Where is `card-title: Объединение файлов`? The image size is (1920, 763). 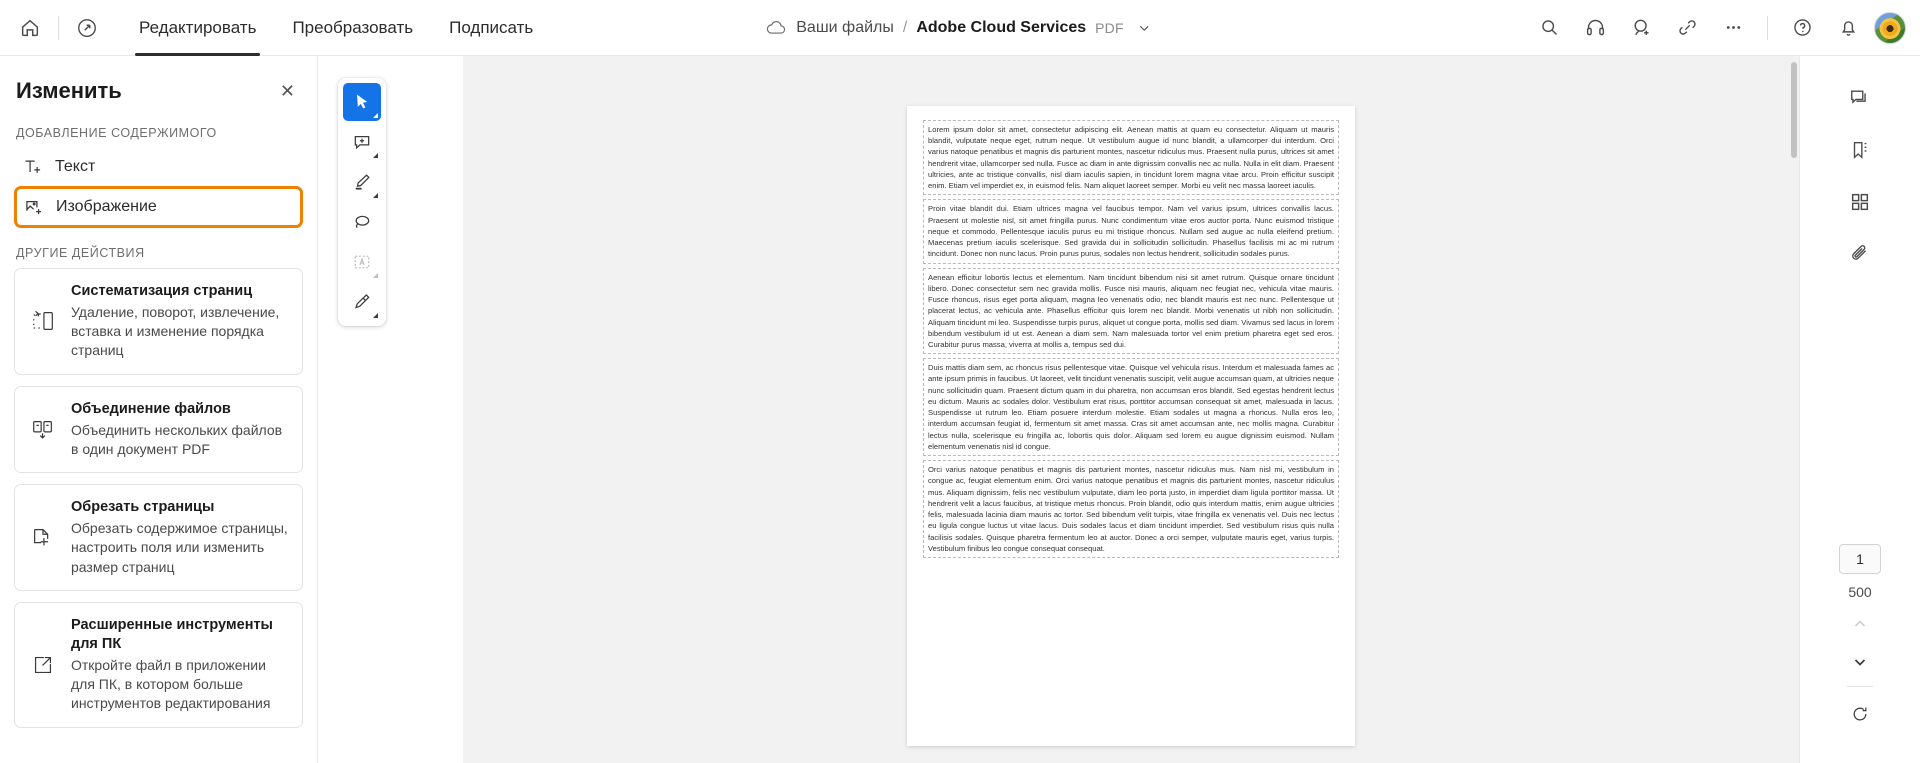
card-title: Объединение файлов is located at coordinates (151, 408).